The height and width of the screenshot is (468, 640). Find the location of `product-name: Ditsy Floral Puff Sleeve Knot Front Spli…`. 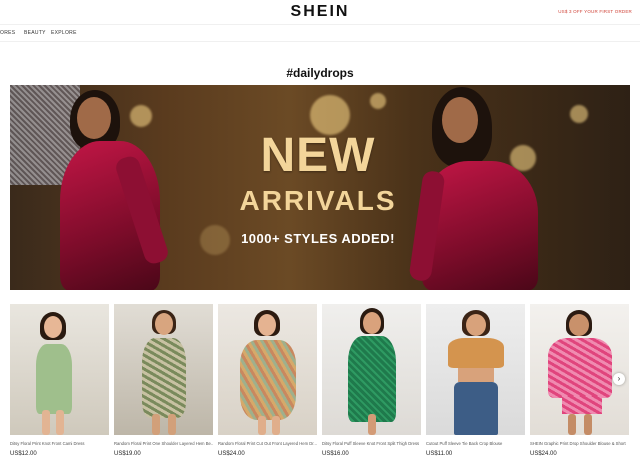

product-name: Ditsy Floral Puff Sleeve Knot Front Spli… is located at coordinates (371, 443).